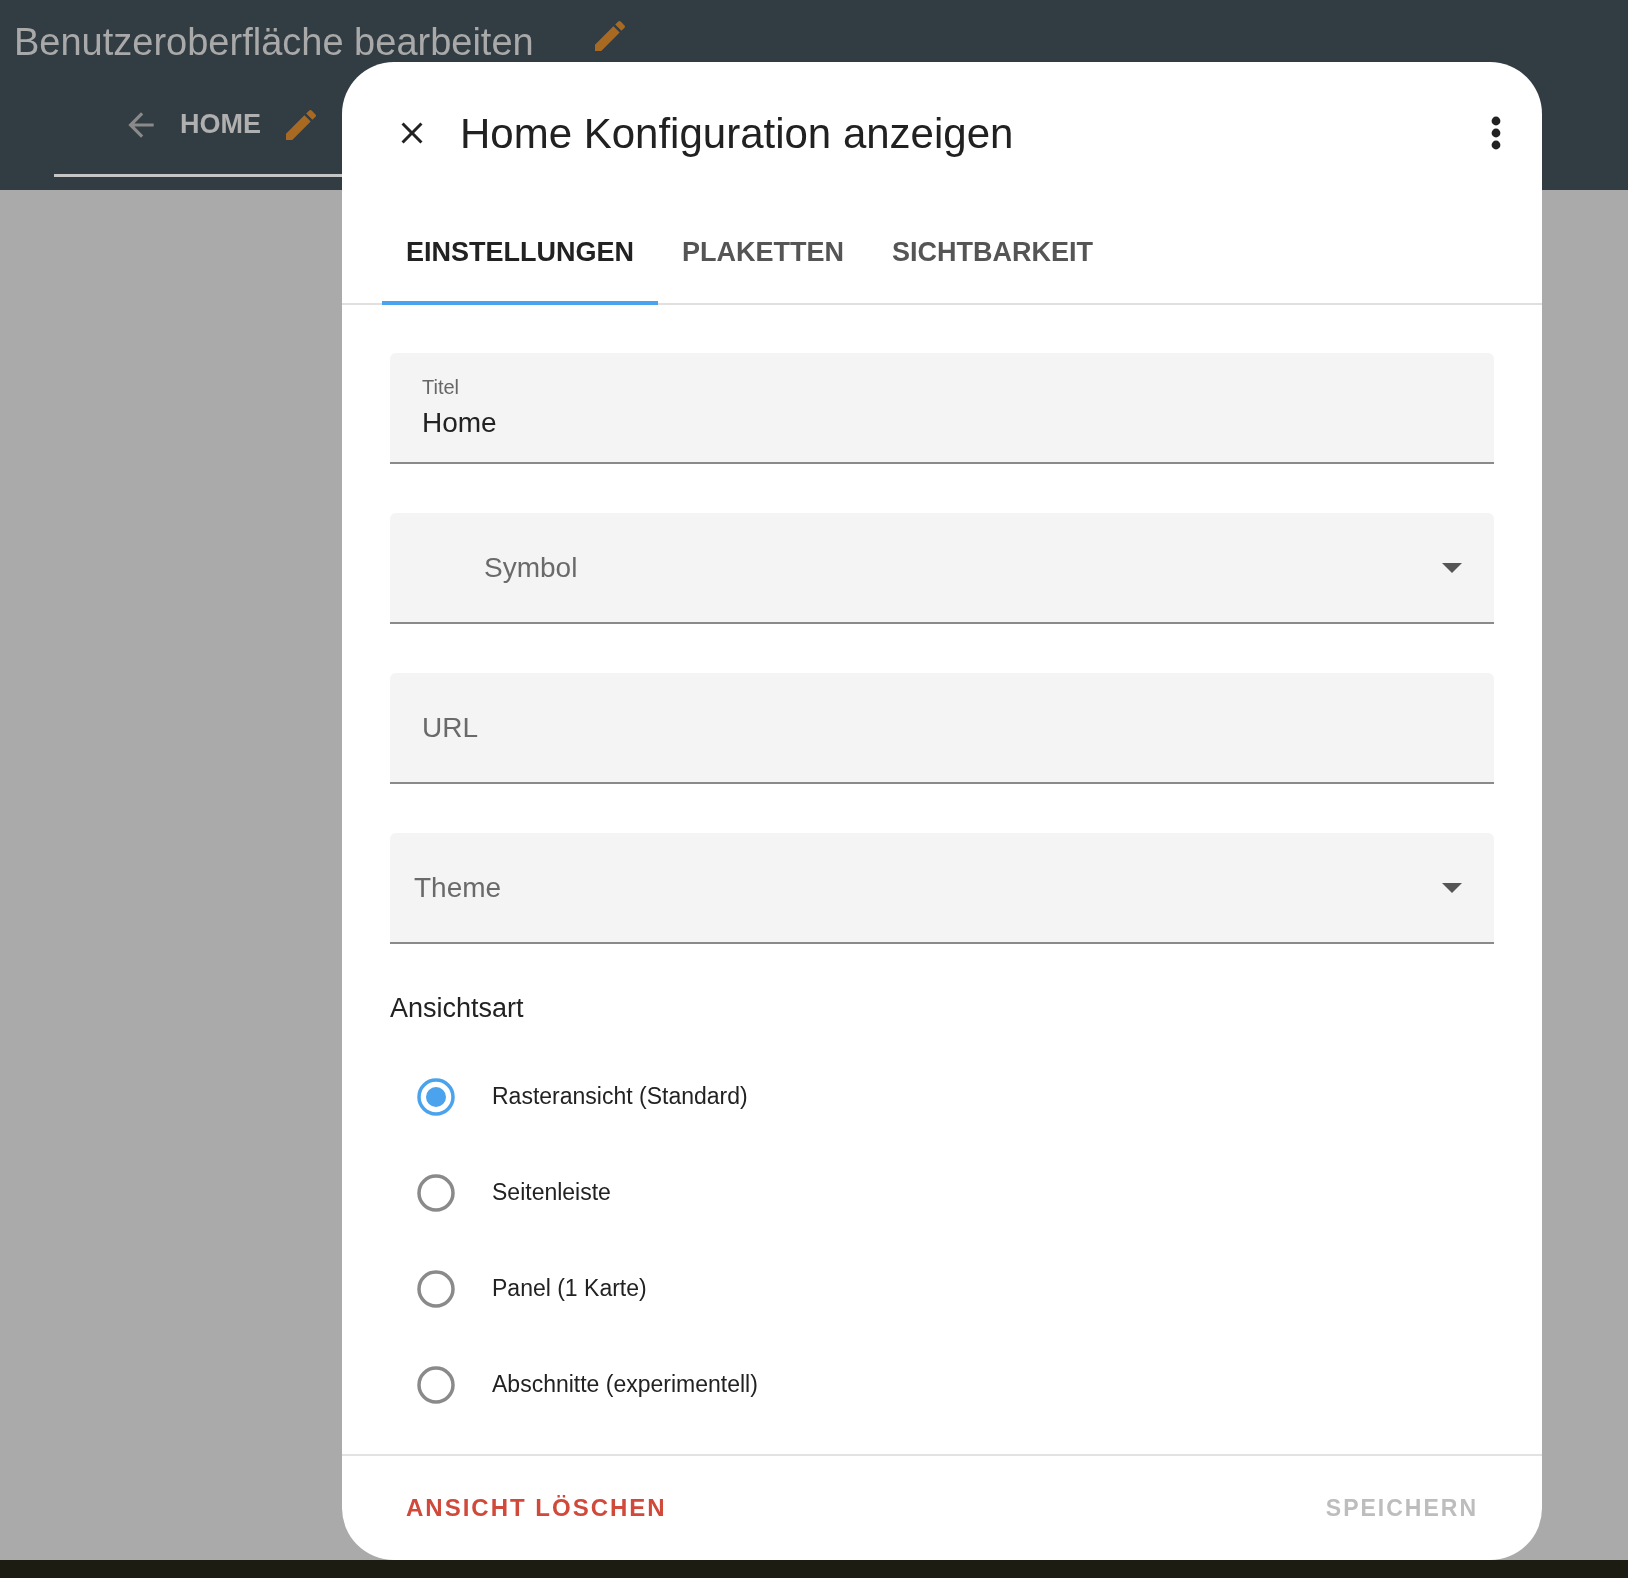  What do you see at coordinates (942, 408) in the screenshot?
I see `input-field: Titel Home` at bounding box center [942, 408].